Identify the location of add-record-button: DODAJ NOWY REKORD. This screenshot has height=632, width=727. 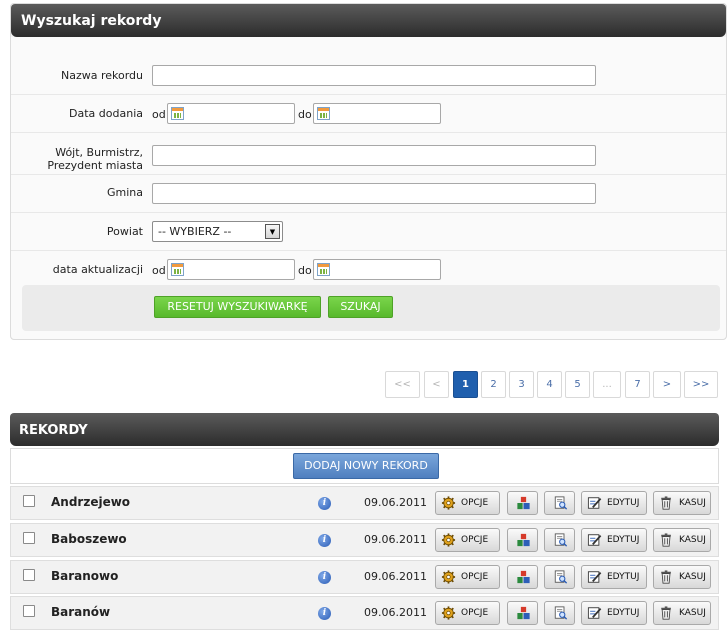
(366, 466).